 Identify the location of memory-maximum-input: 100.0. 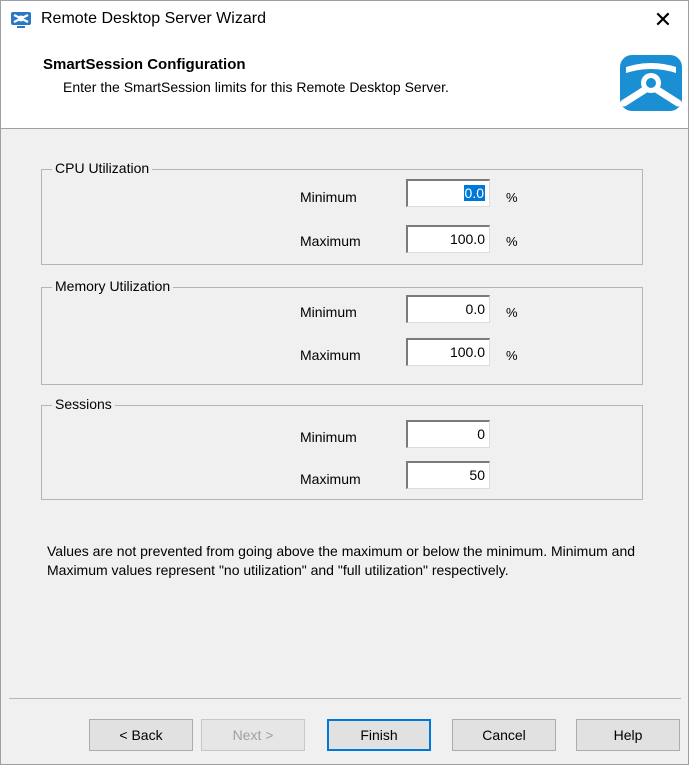
(448, 352).